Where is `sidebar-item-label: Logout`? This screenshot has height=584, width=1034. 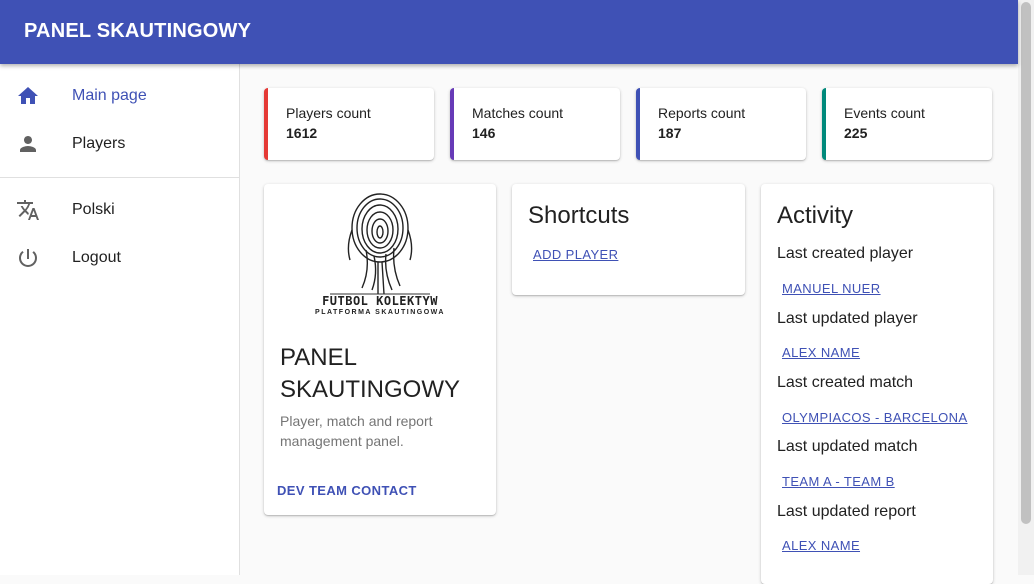
sidebar-item-label: Logout is located at coordinates (96, 257).